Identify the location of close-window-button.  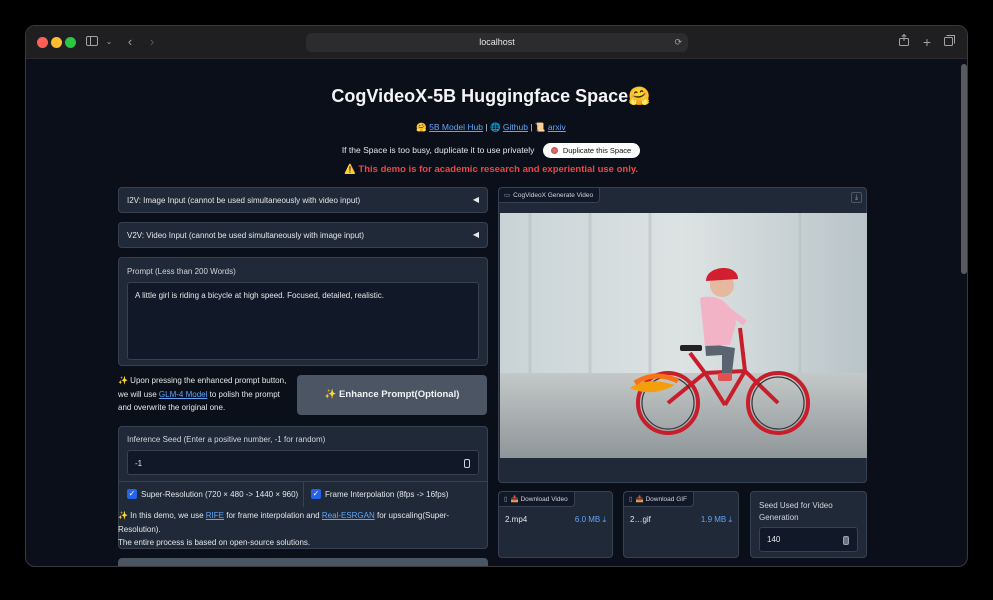
(42, 42).